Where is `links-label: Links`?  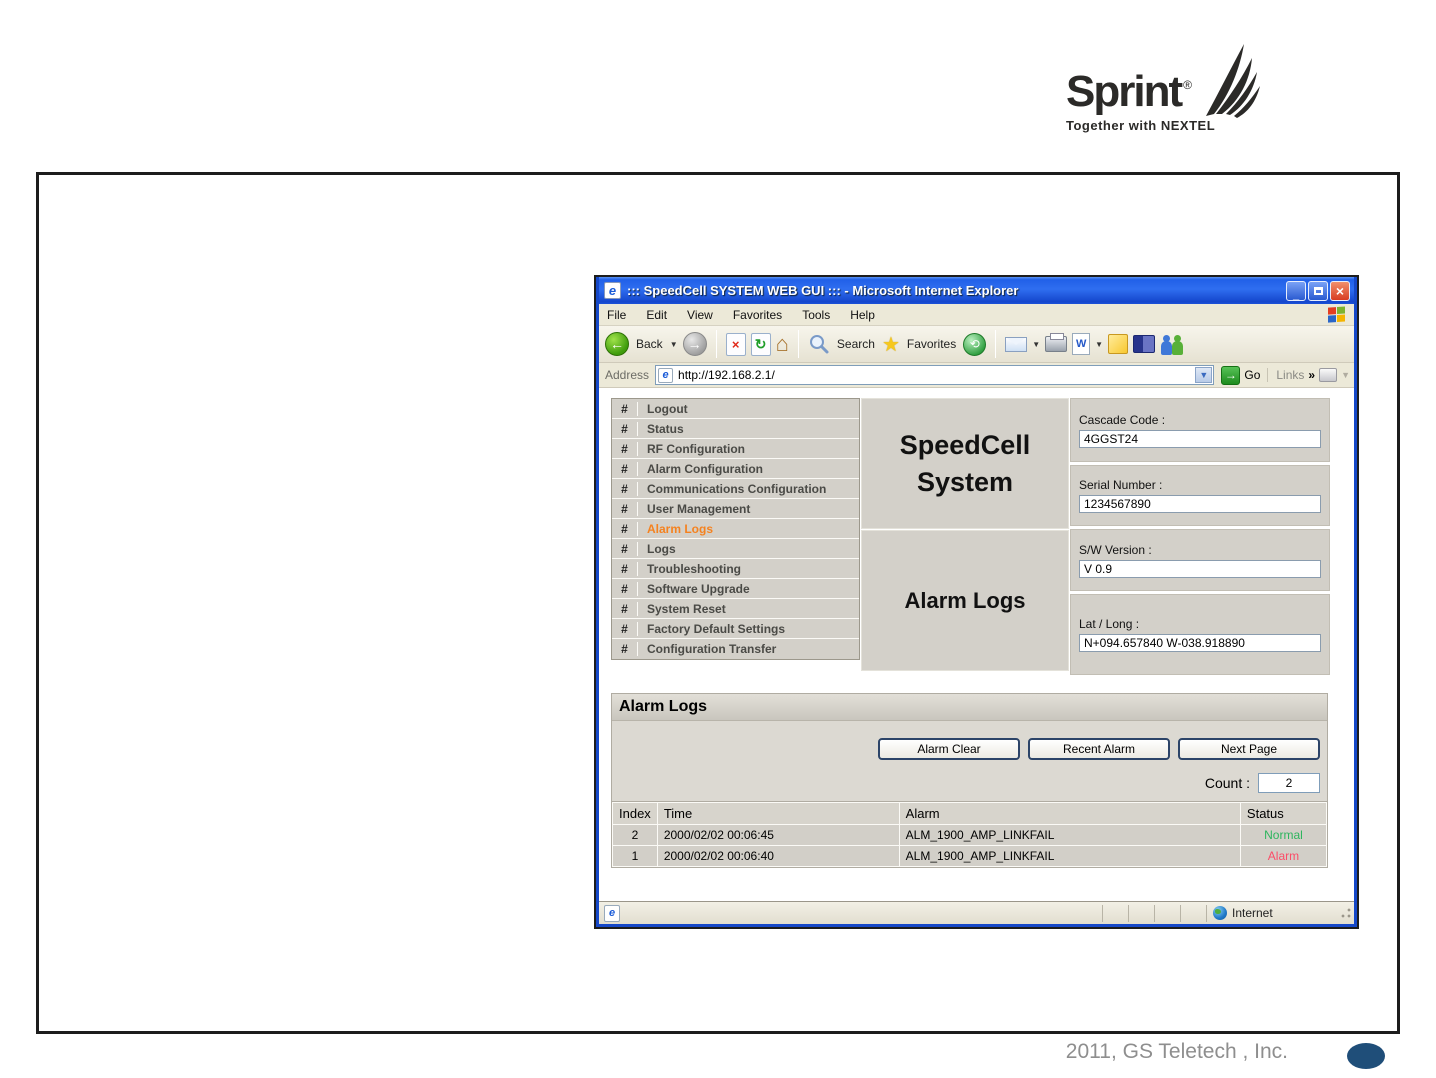 links-label: Links is located at coordinates (1290, 375).